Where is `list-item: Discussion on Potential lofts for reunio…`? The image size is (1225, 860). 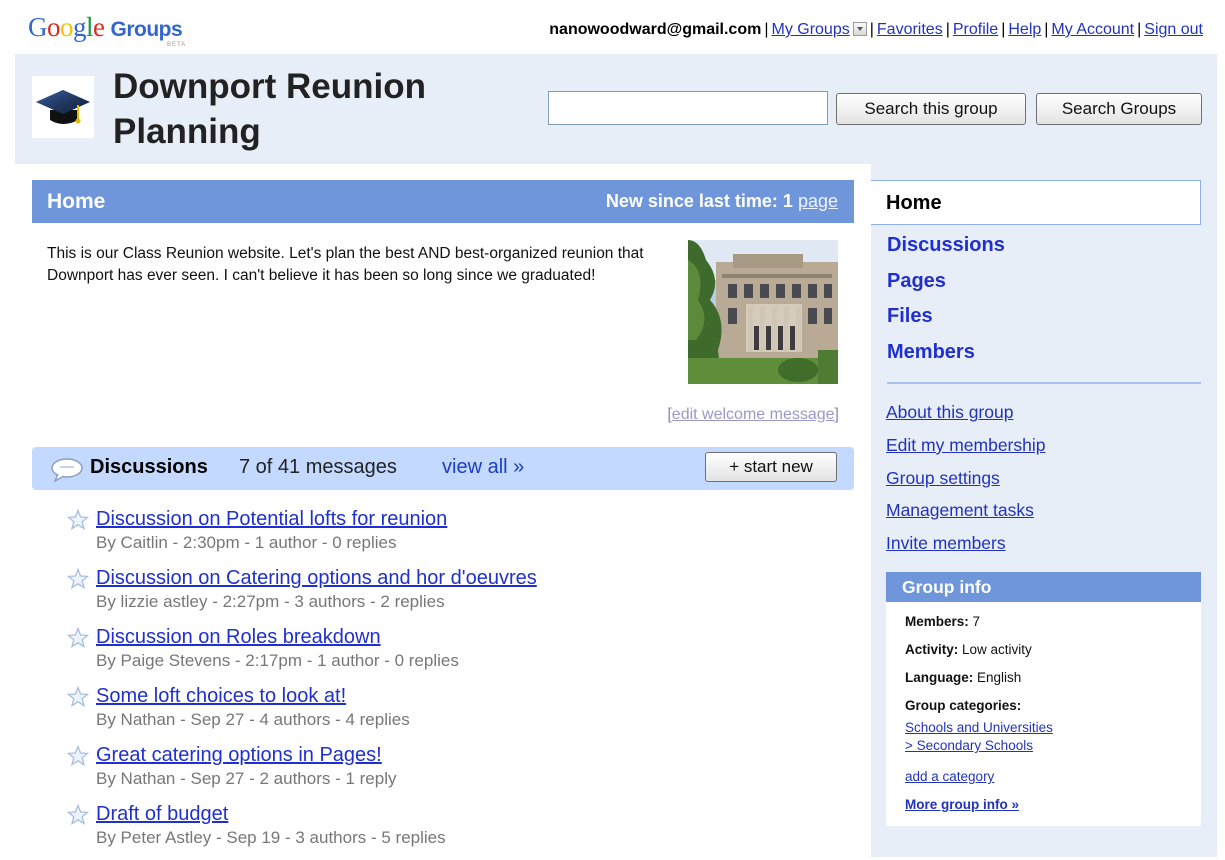 list-item: Discussion on Potential lofts for reunio… is located at coordinates (446, 535).